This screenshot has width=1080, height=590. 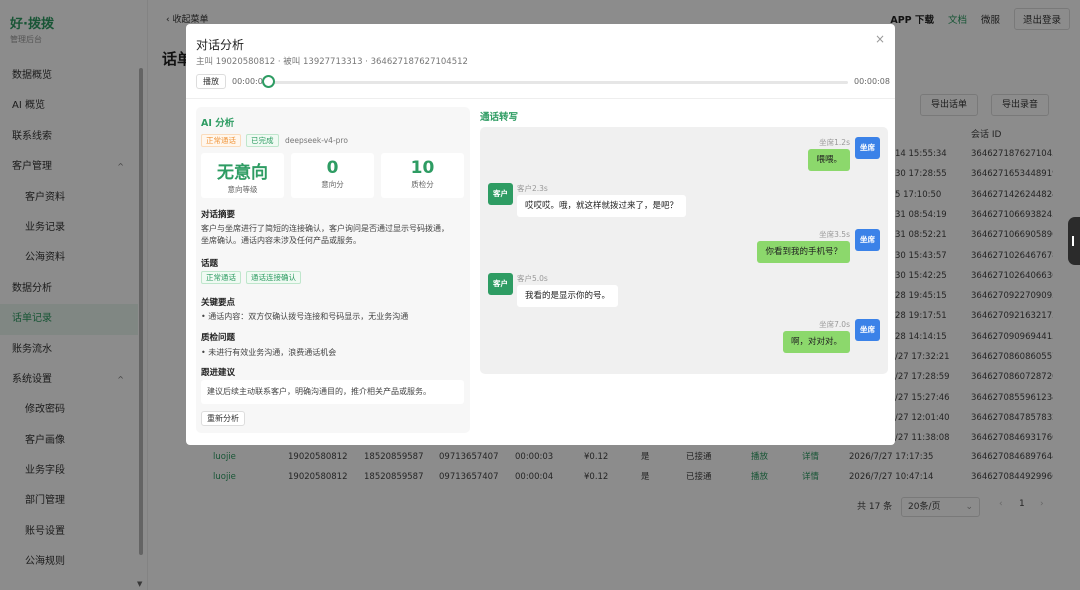 What do you see at coordinates (532, 188) in the screenshot?
I see `message-speaker: 客户2.3s` at bounding box center [532, 188].